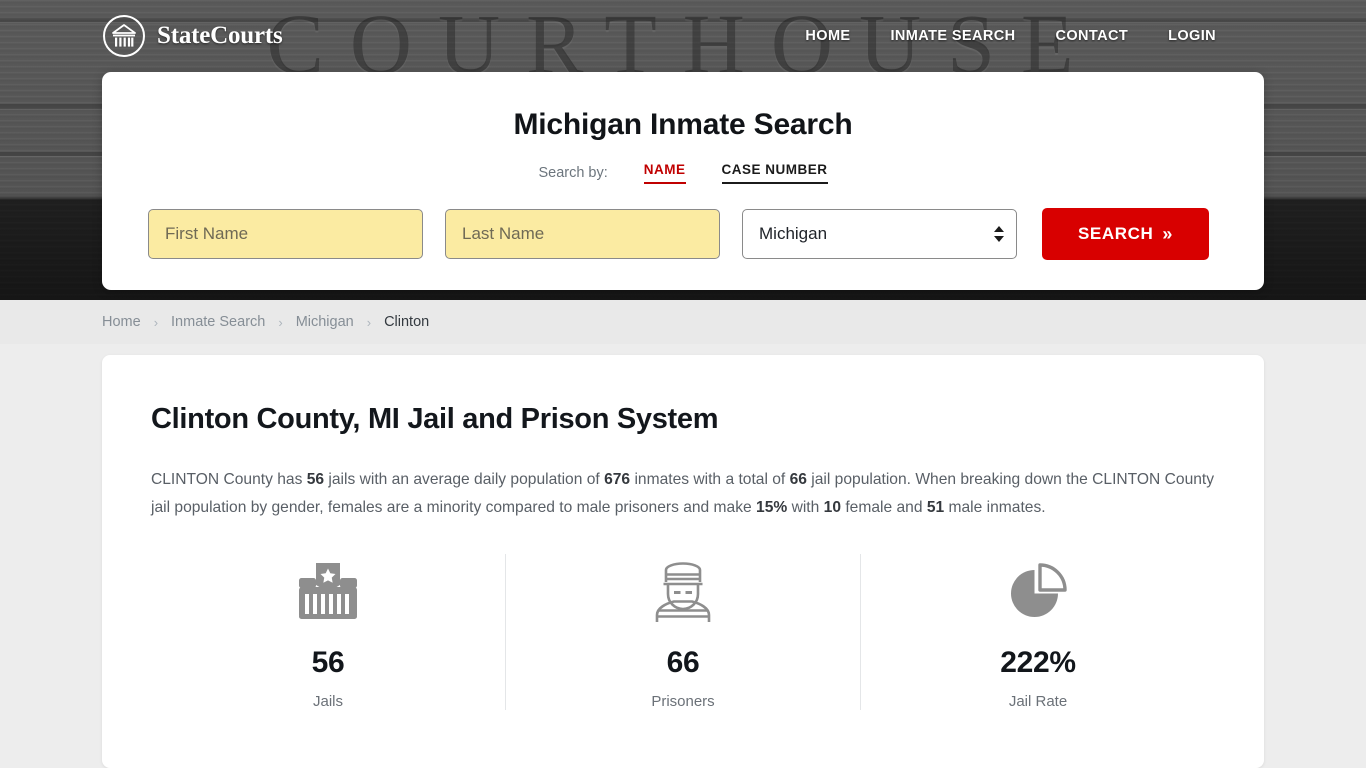 The height and width of the screenshot is (768, 1366). Describe the element at coordinates (1115, 233) in the screenshot. I see `search-button-label: SEARCH` at that location.